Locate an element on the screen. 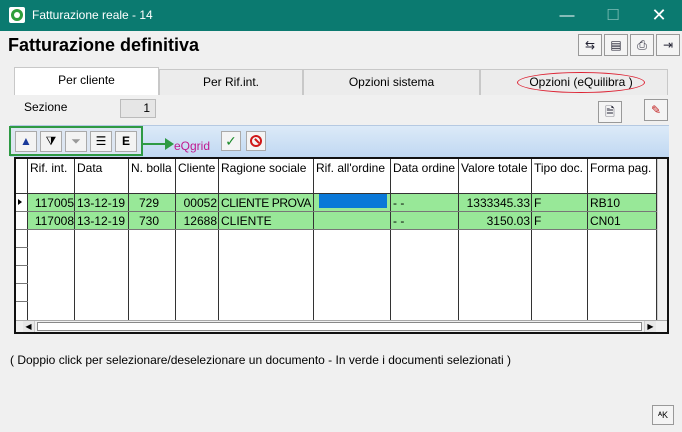 Image resolution: width=682 pixels, height=432 pixels. options-panel is located at coordinates (341, 110).